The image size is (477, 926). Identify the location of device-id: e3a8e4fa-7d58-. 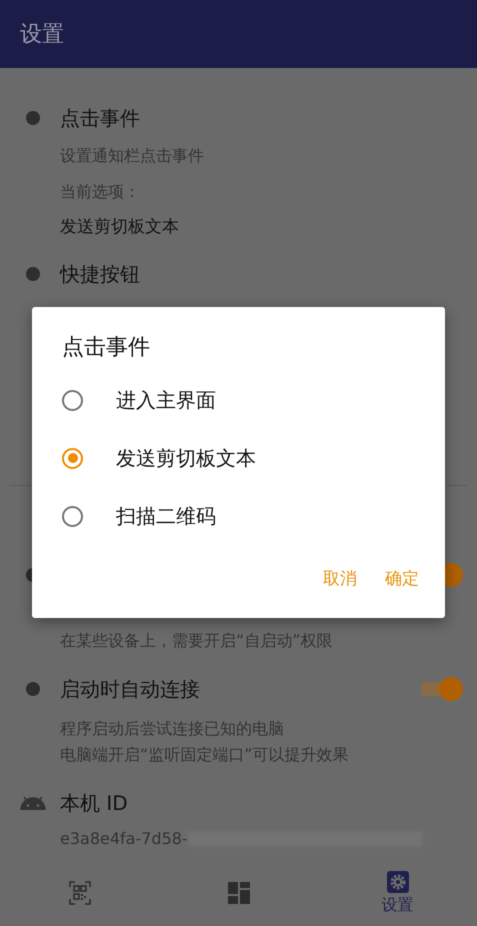
(124, 839).